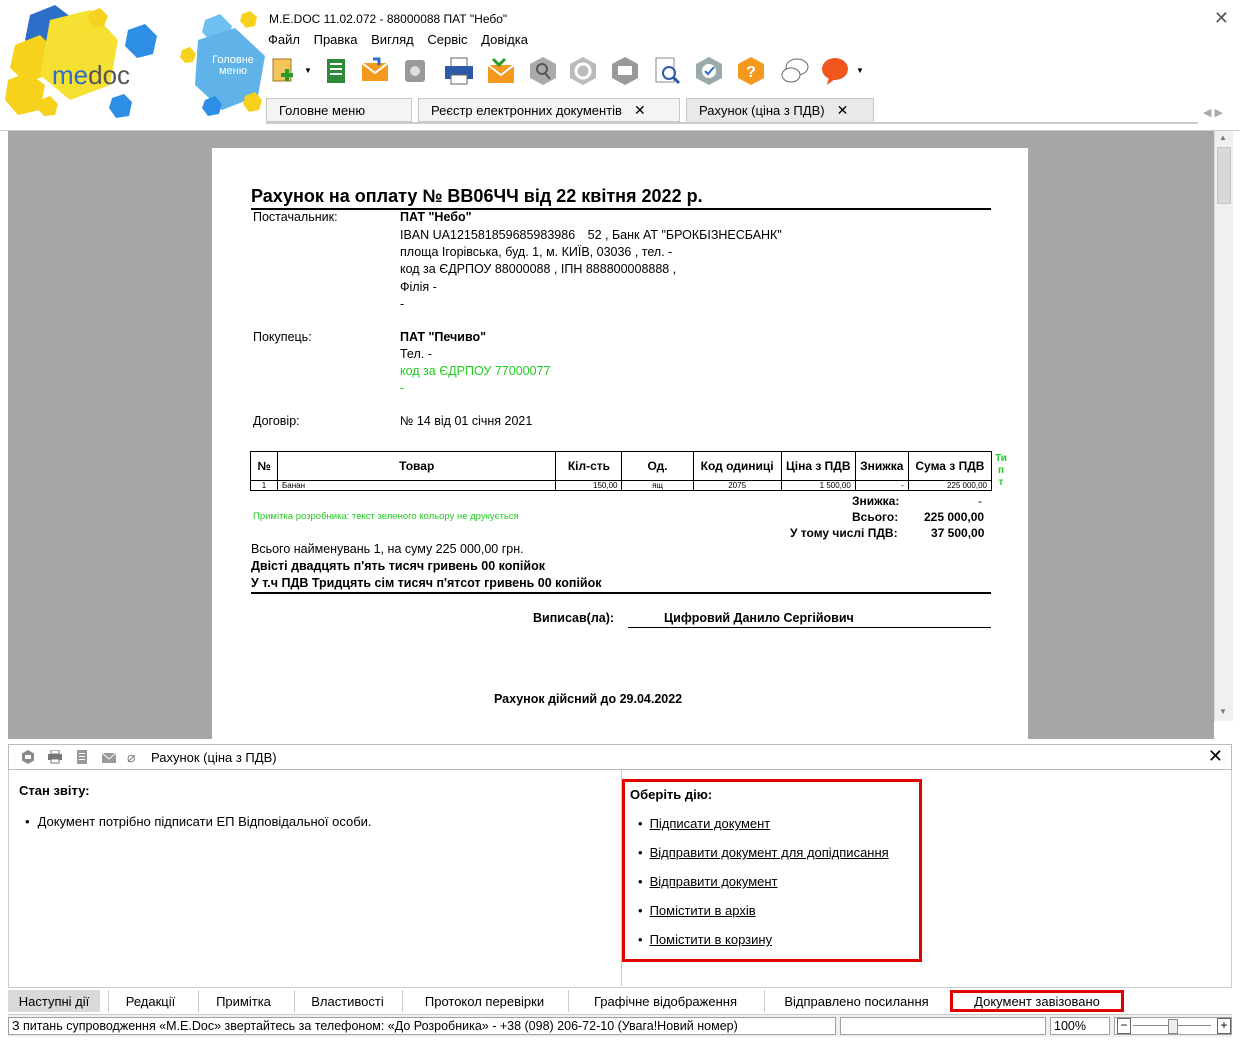 The image size is (1240, 1043). I want to click on zoom-in-button: +, so click(1224, 1026).